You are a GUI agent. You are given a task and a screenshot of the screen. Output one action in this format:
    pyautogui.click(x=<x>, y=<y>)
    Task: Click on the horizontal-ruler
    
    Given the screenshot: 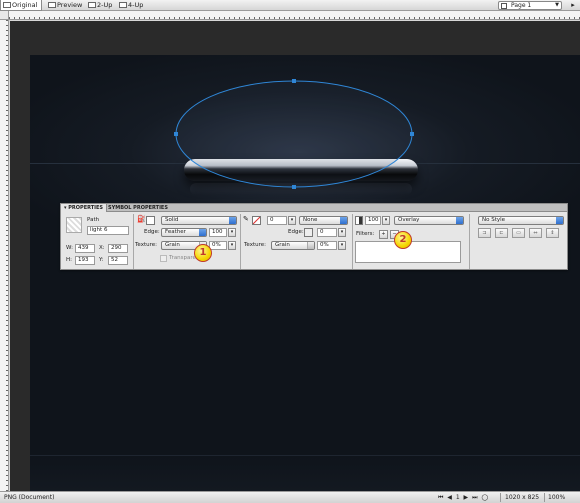 What is the action you would take?
    pyautogui.click(x=294, y=15)
    